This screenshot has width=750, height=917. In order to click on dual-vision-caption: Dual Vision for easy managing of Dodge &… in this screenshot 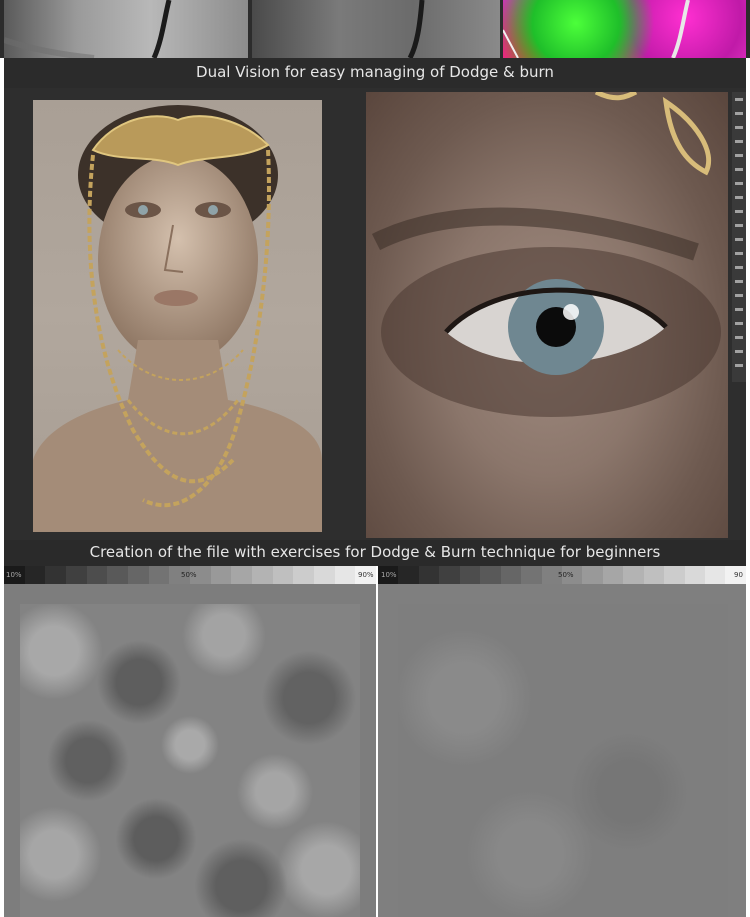, I will do `click(375, 72)`.